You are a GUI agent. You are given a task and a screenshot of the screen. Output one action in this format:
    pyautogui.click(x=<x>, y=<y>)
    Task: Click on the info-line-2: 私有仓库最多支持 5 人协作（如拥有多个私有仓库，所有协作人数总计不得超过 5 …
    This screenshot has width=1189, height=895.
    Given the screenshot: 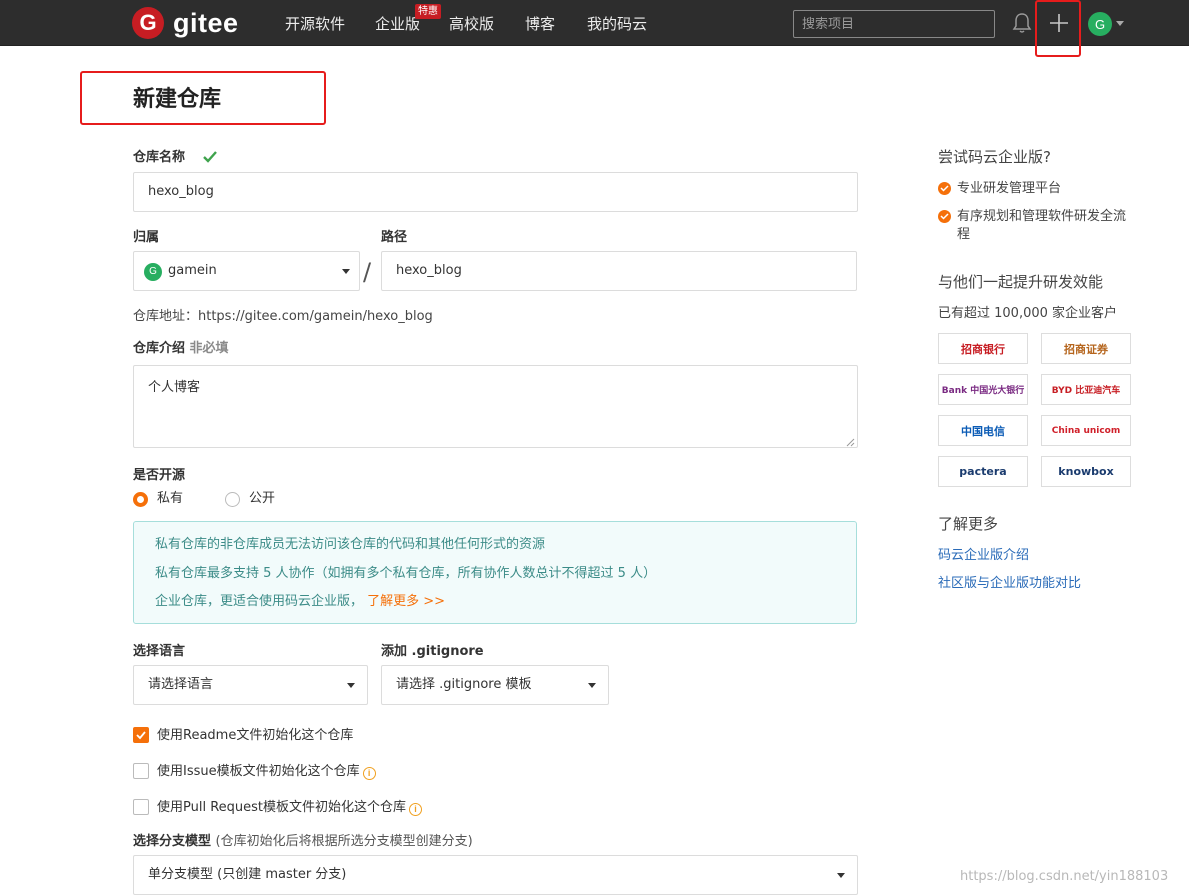 What is the action you would take?
    pyautogui.click(x=406, y=573)
    